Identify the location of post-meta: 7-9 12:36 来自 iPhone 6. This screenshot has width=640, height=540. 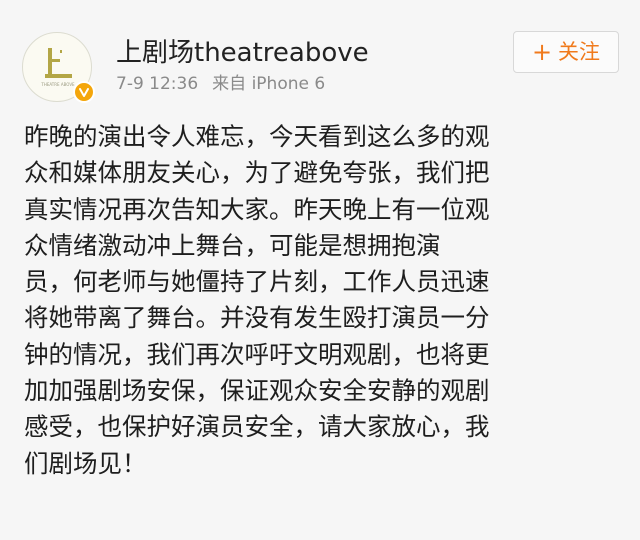
(227, 84).